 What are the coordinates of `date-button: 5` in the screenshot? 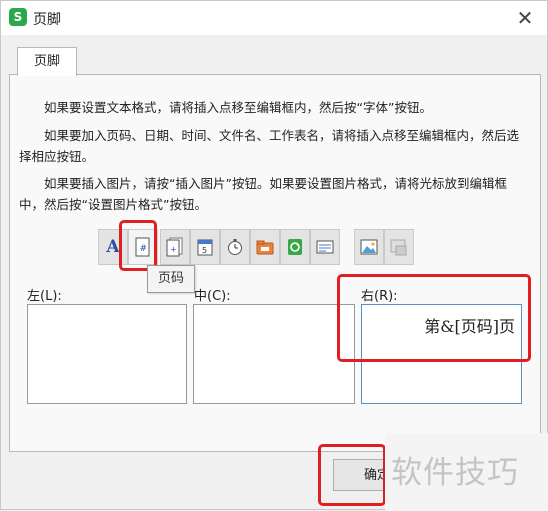 It's located at (205, 247).